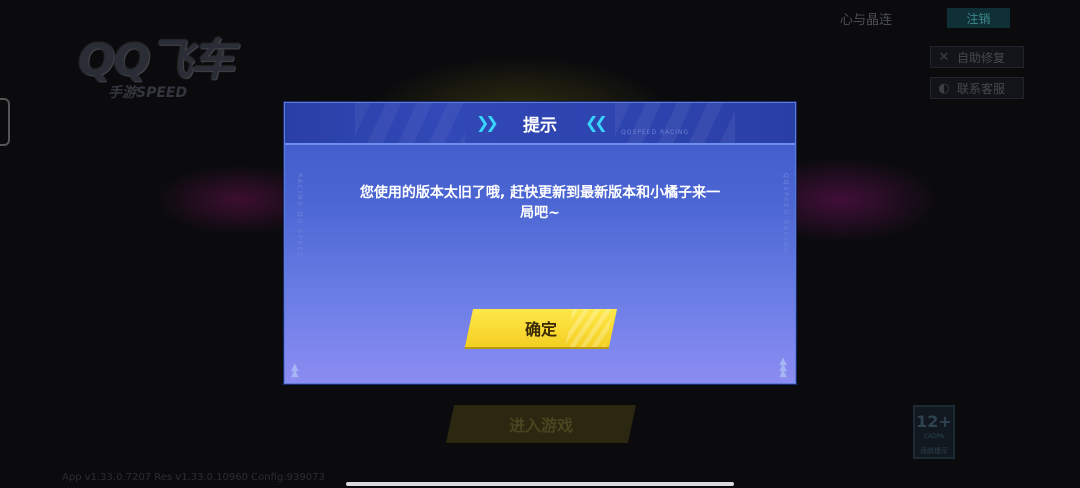 This screenshot has width=1080, height=488. Describe the element at coordinates (866, 20) in the screenshot. I see `account-name: 心与晶连` at that location.